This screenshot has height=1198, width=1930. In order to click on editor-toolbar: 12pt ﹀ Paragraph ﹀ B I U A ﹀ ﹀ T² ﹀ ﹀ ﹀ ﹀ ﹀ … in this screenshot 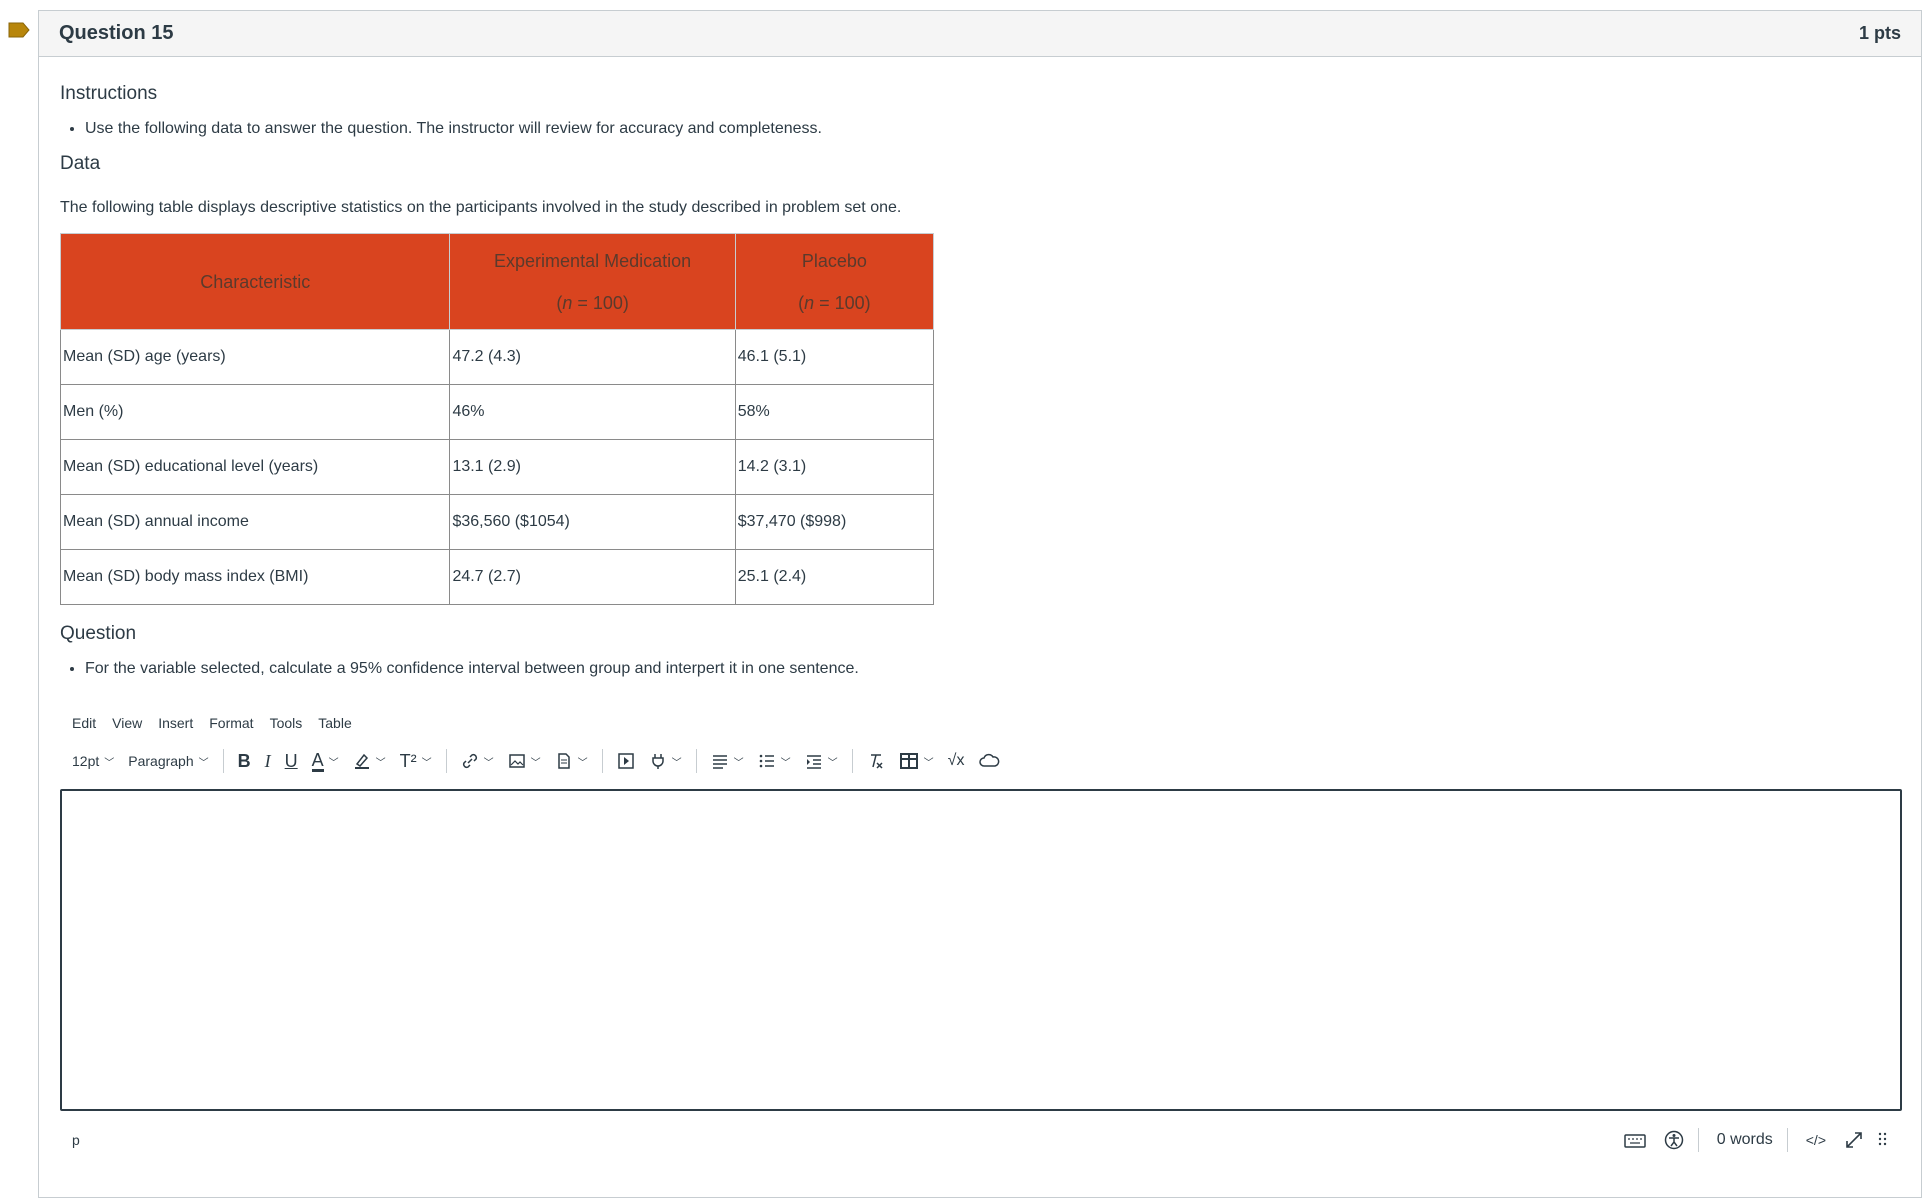, I will do `click(980, 761)`.